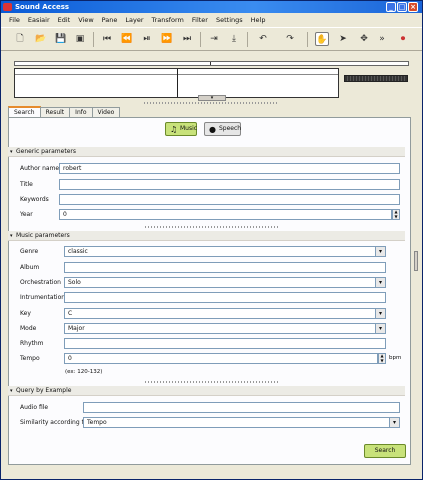 The height and width of the screenshot is (480, 423). I want to click on mode-select: Major, so click(225, 328).